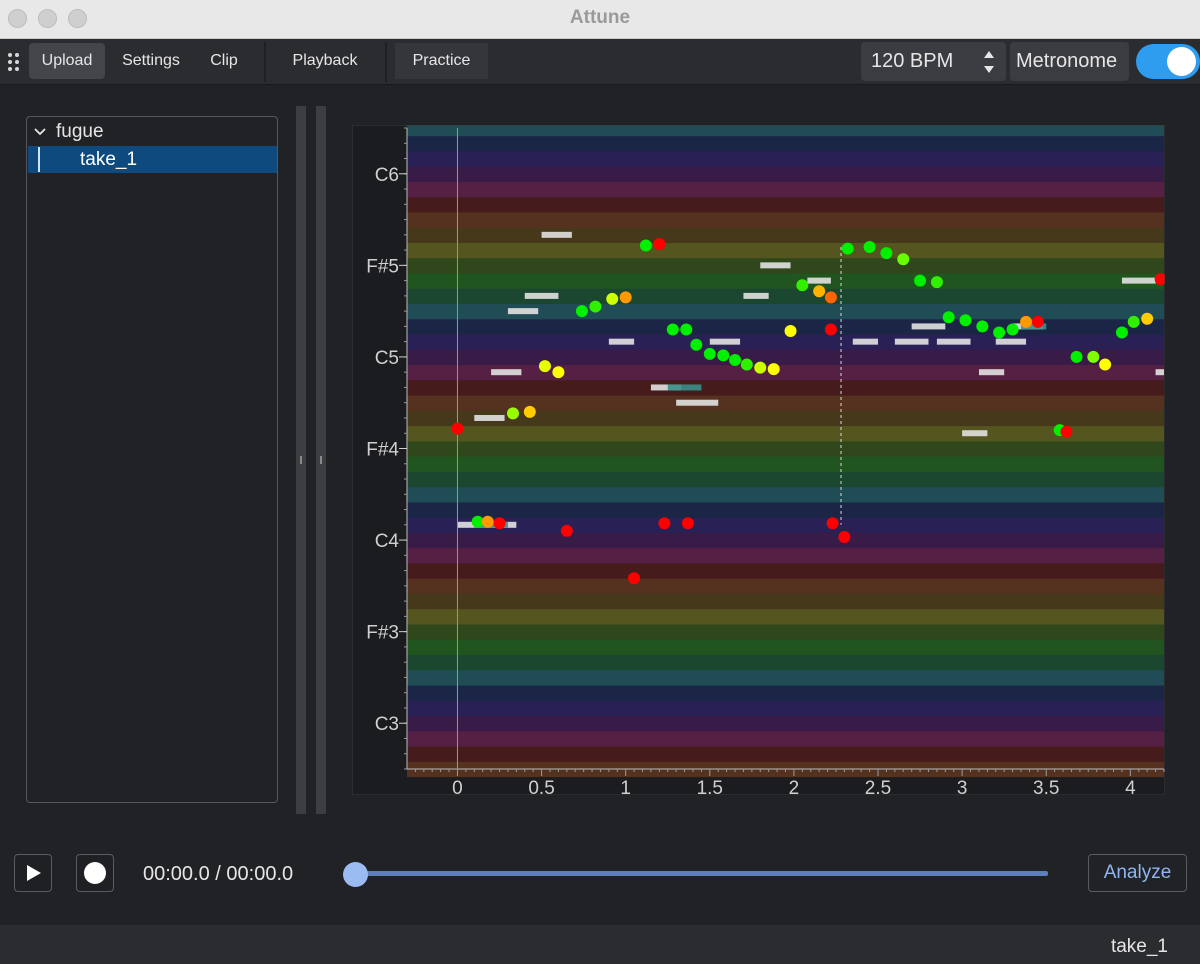  I want to click on analyze-button: Analyze, so click(1137, 873).